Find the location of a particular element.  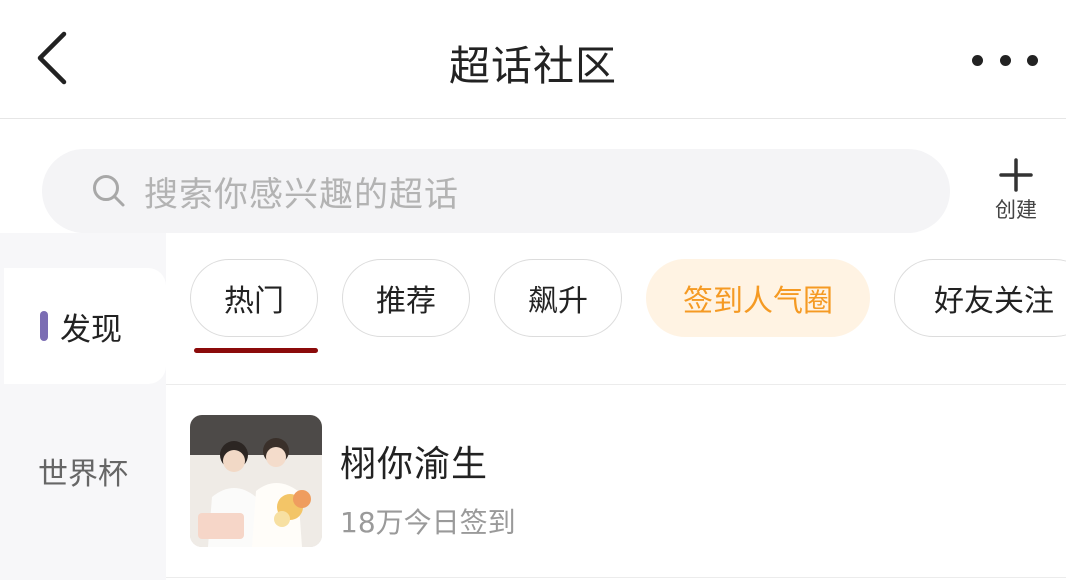

plus-icon is located at coordinates (1016, 175).